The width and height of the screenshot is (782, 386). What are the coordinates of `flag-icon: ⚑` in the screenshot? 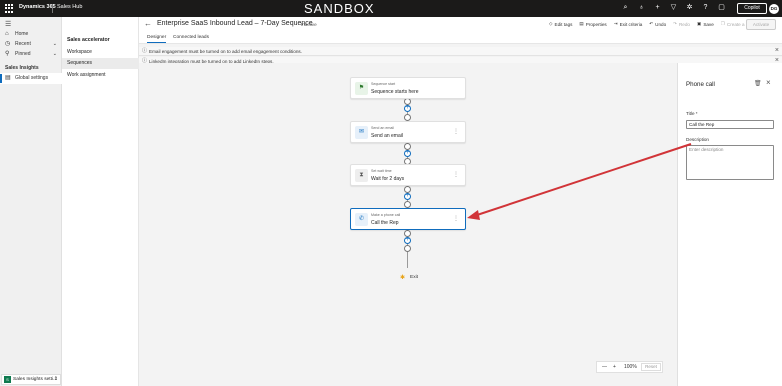 It's located at (361, 88).